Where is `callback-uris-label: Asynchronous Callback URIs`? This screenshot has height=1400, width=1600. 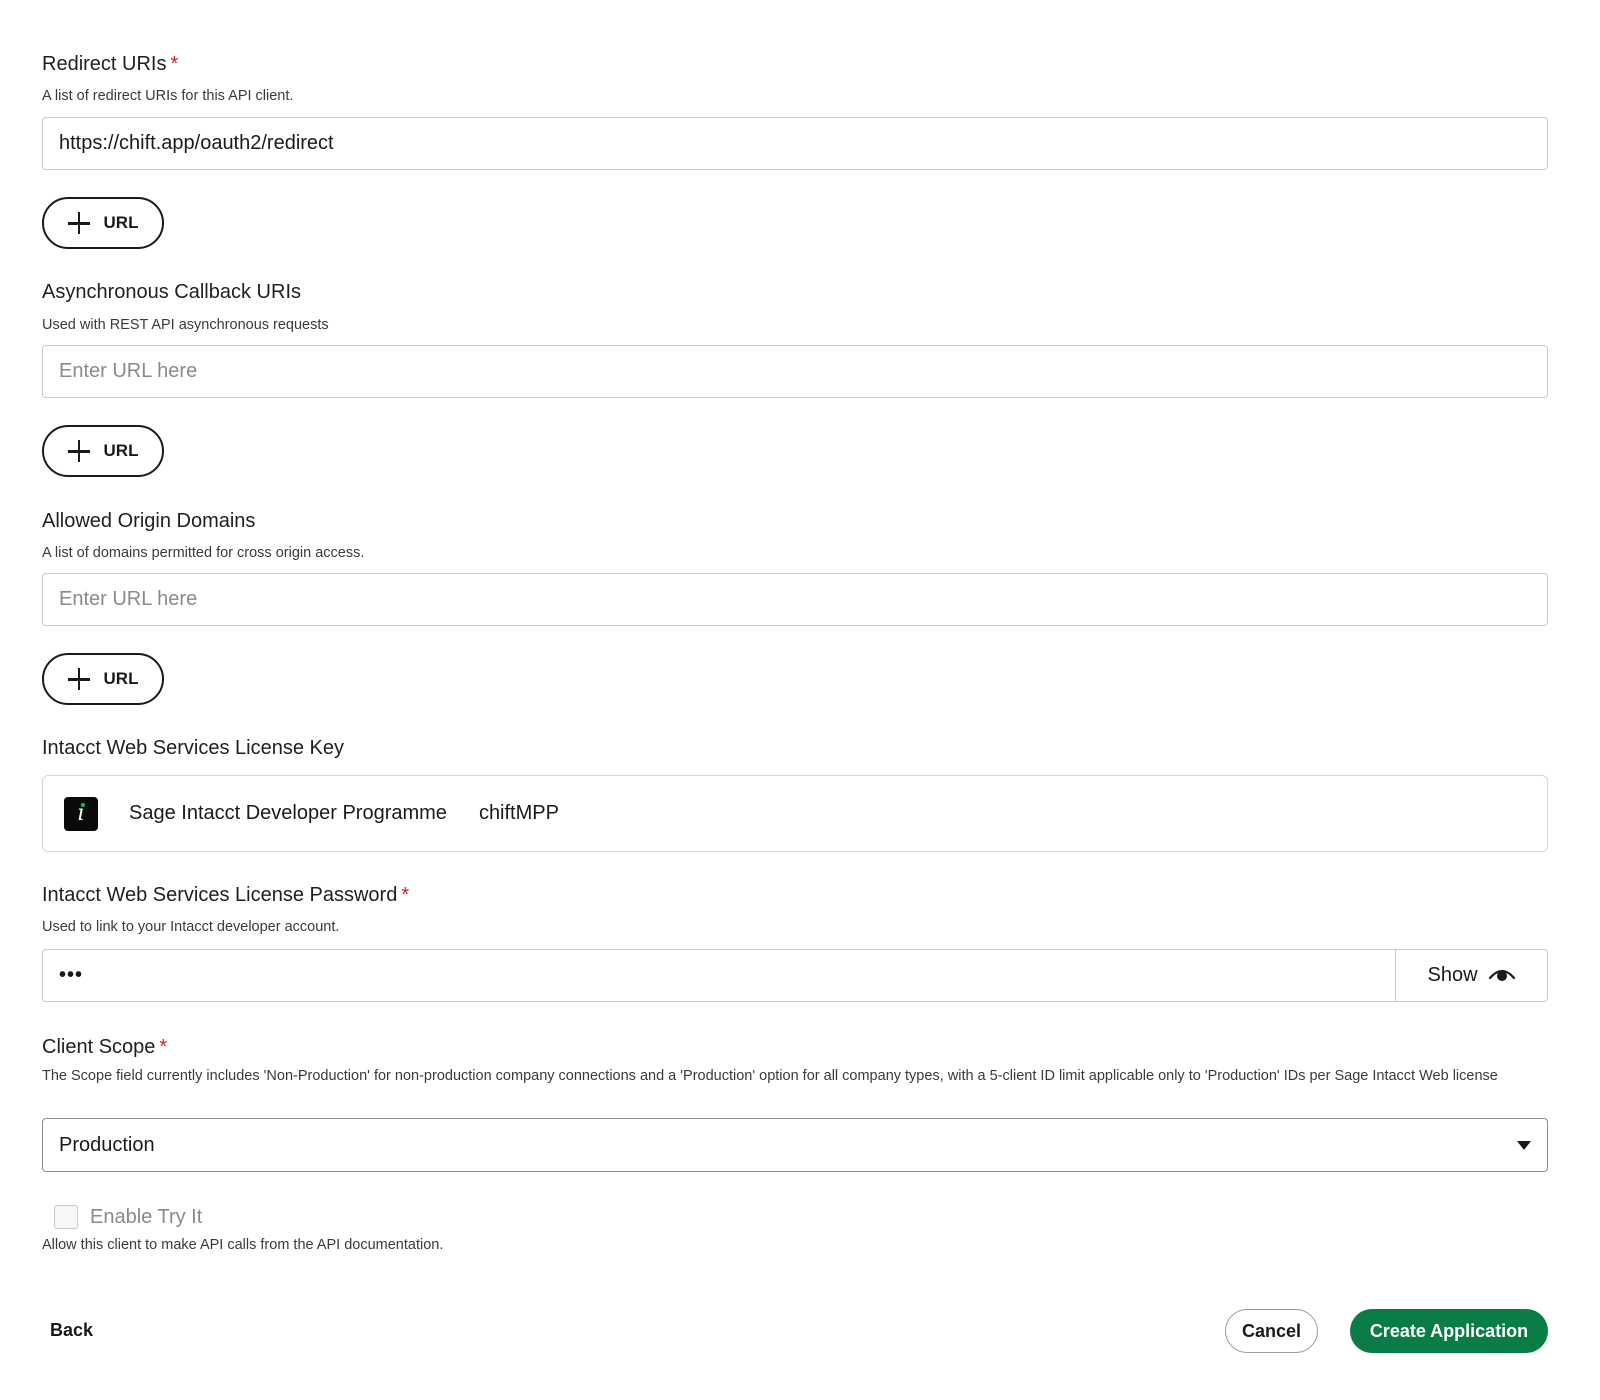 callback-uris-label: Asynchronous Callback URIs is located at coordinates (171, 292).